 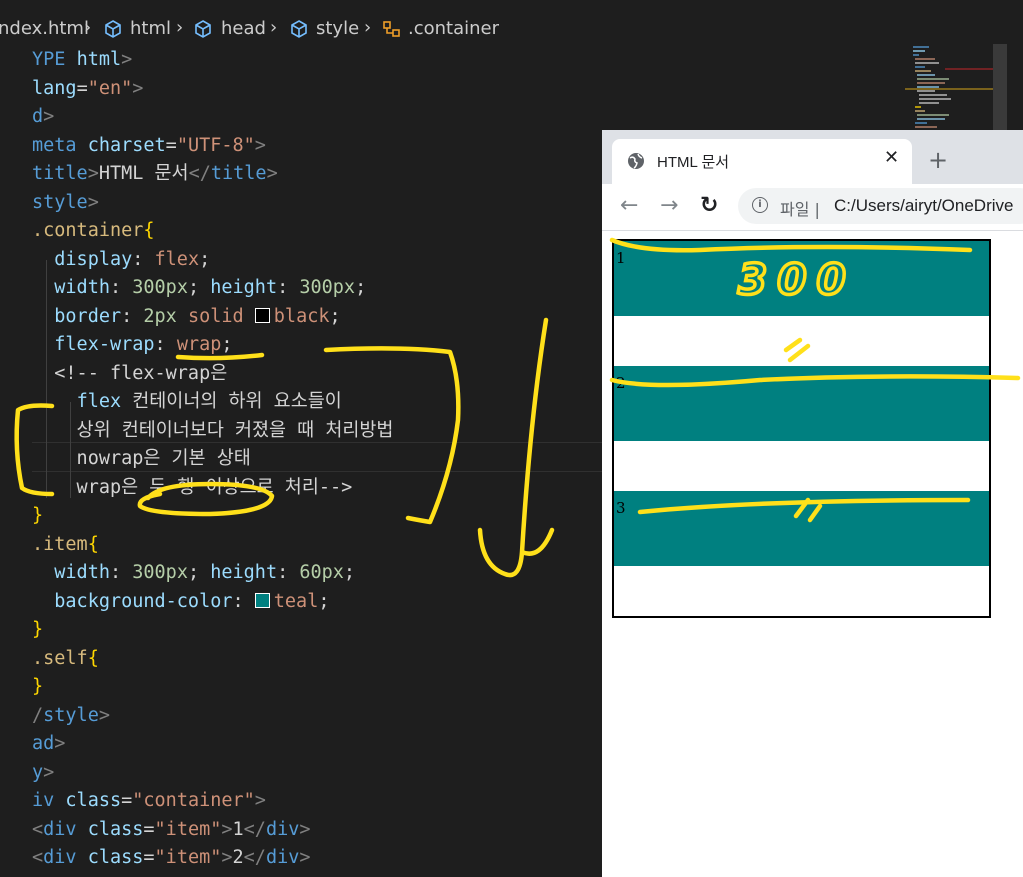 What do you see at coordinates (44, 28) in the screenshot?
I see `breadcrumb-file: ndex.html` at bounding box center [44, 28].